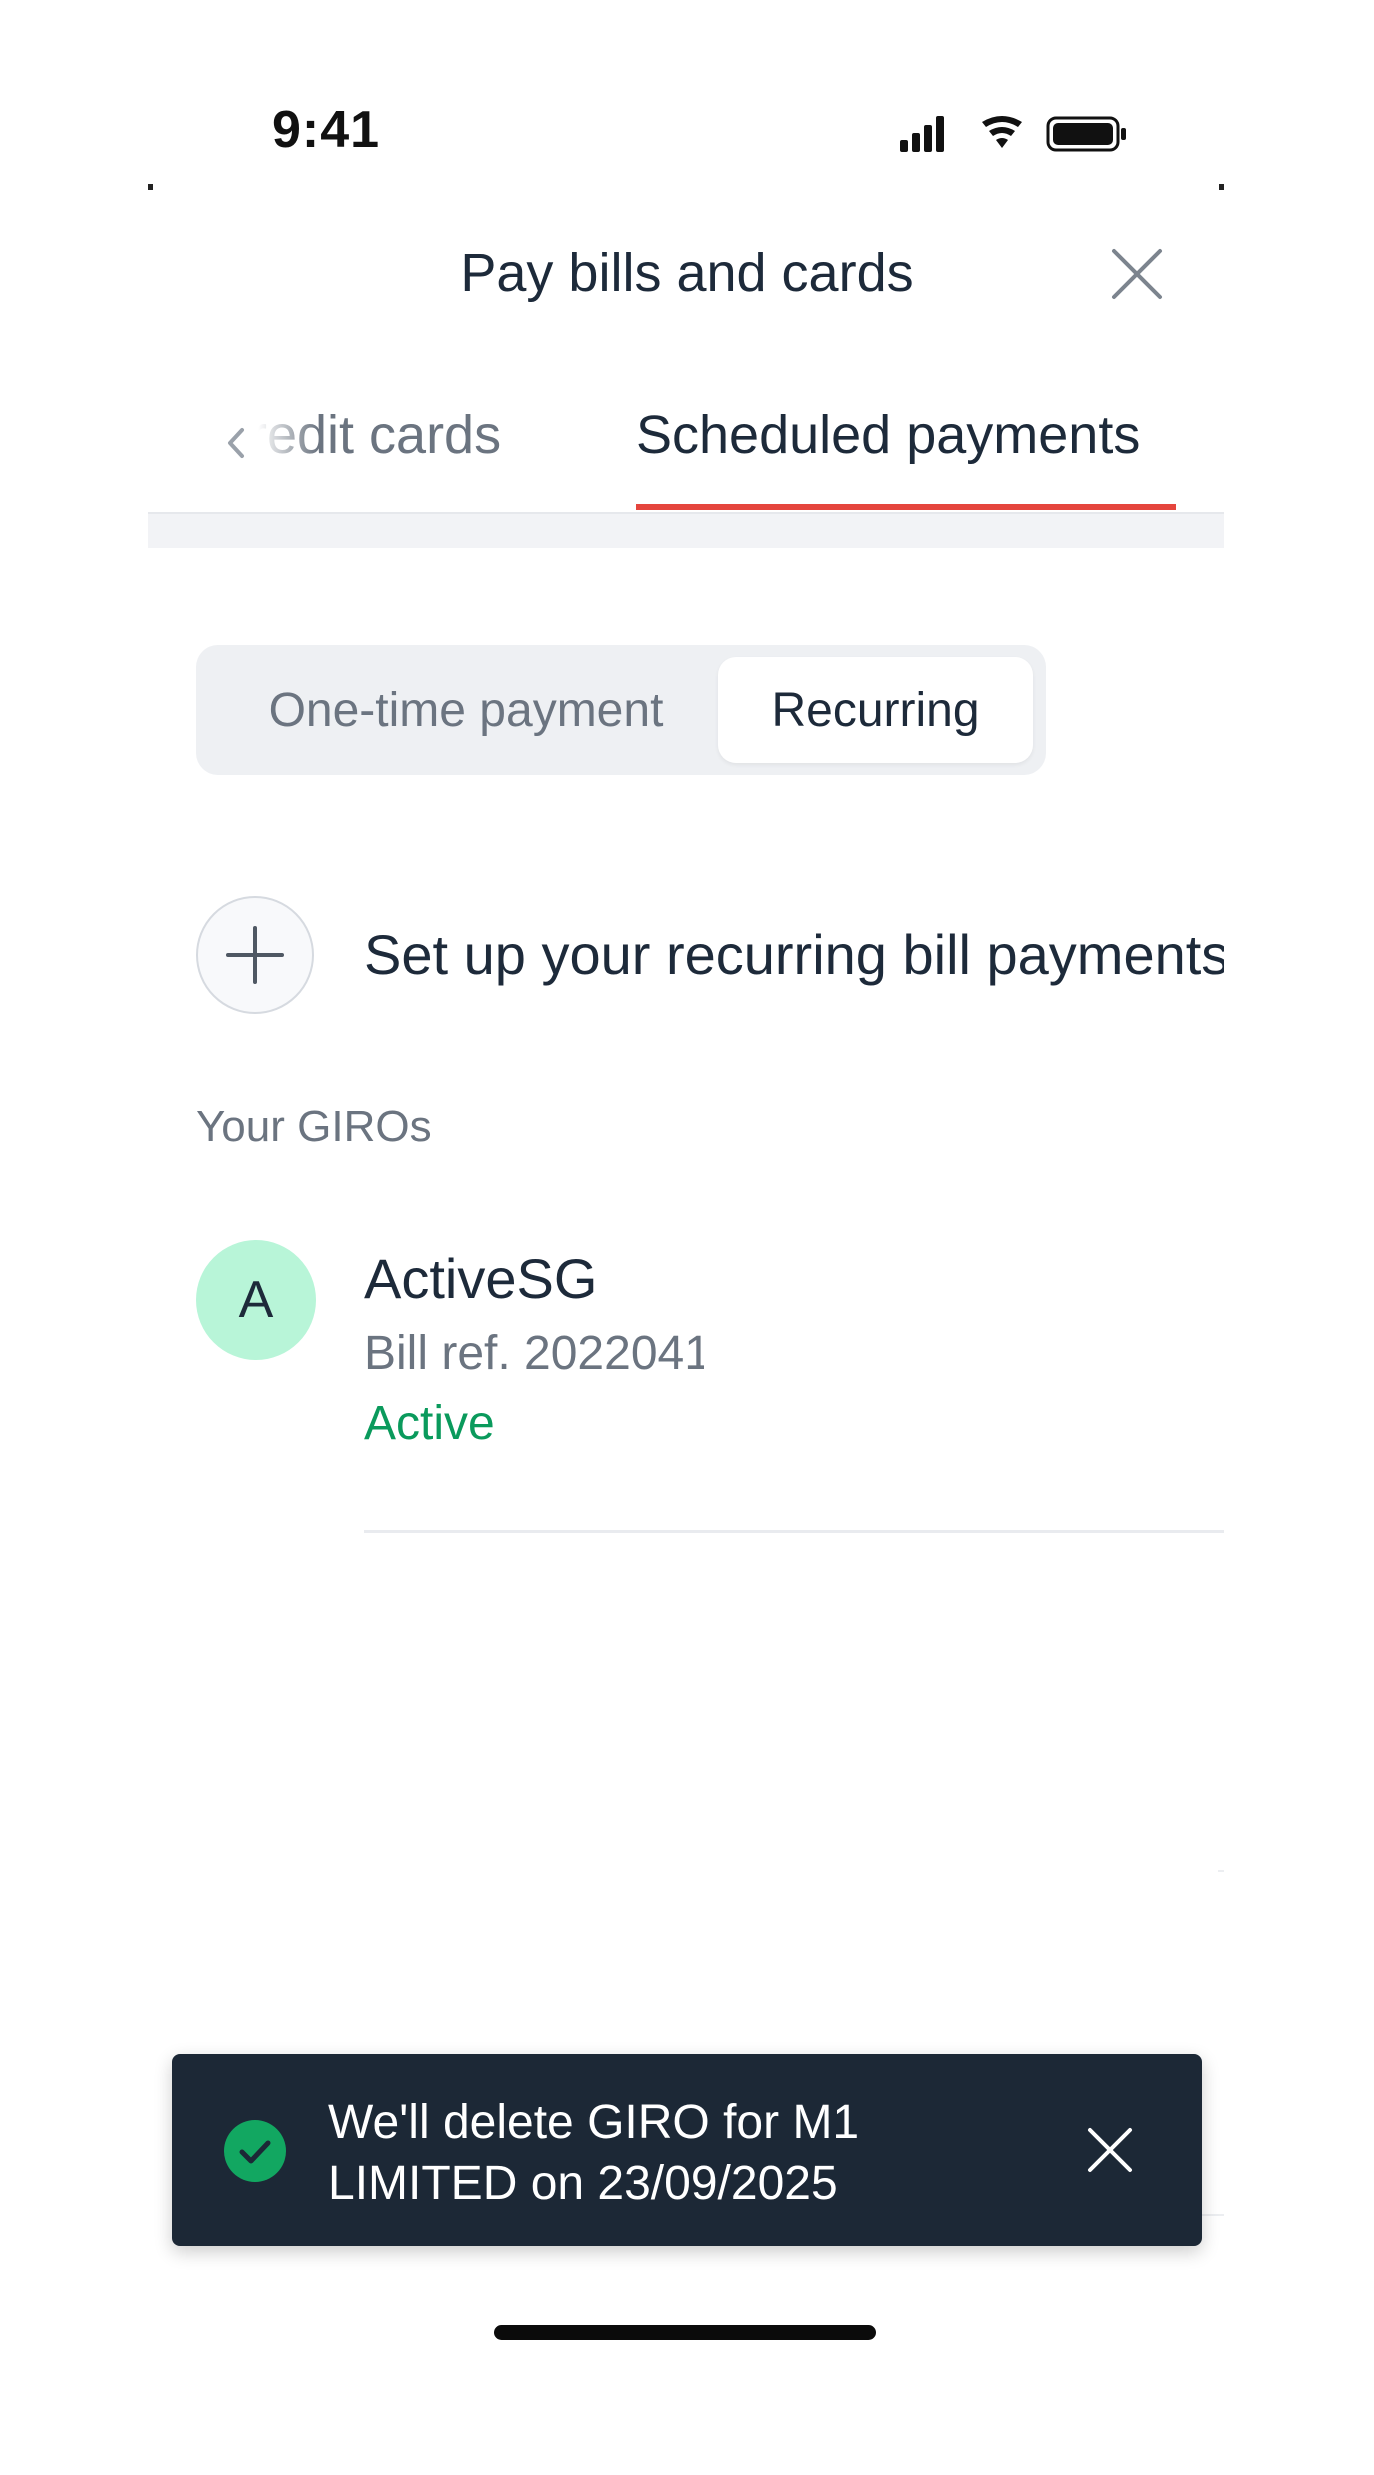 The image size is (1374, 2475). I want to click on status-icons, so click(1013, 134).